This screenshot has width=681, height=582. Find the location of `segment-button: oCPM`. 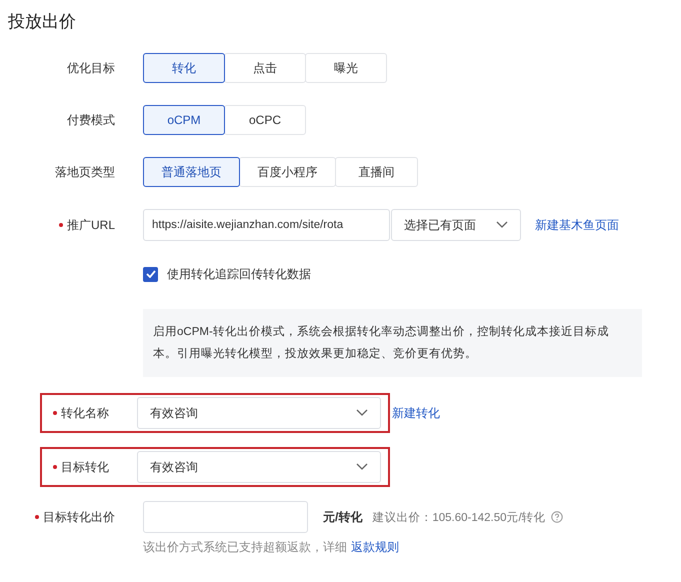

segment-button: oCPM is located at coordinates (184, 120).